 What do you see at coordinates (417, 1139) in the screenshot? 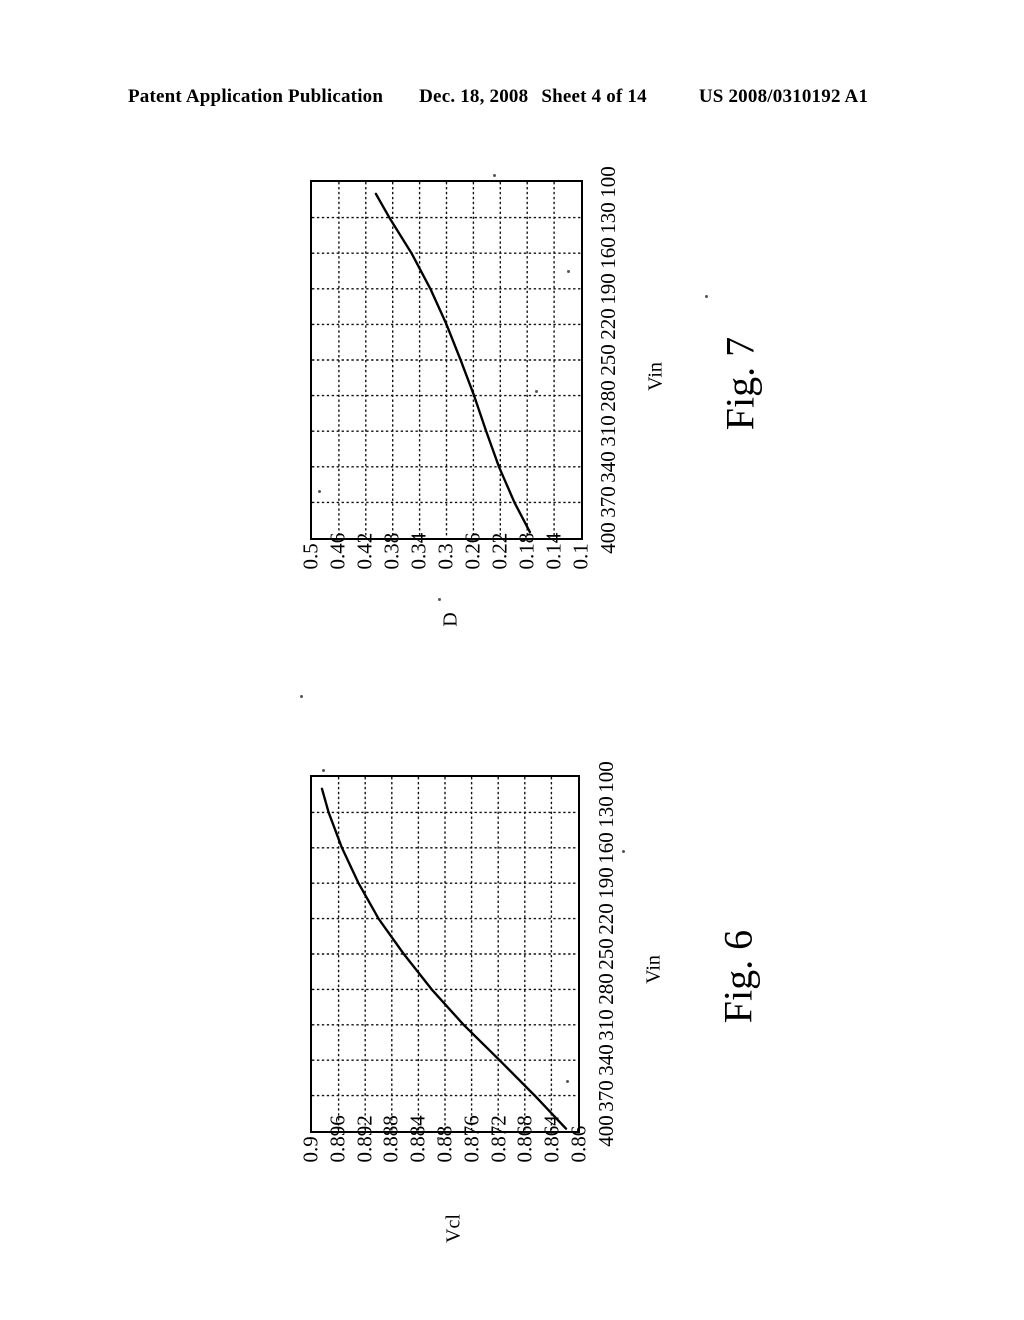
I see `figure-6-value-tick-4: 0.884` at bounding box center [417, 1139].